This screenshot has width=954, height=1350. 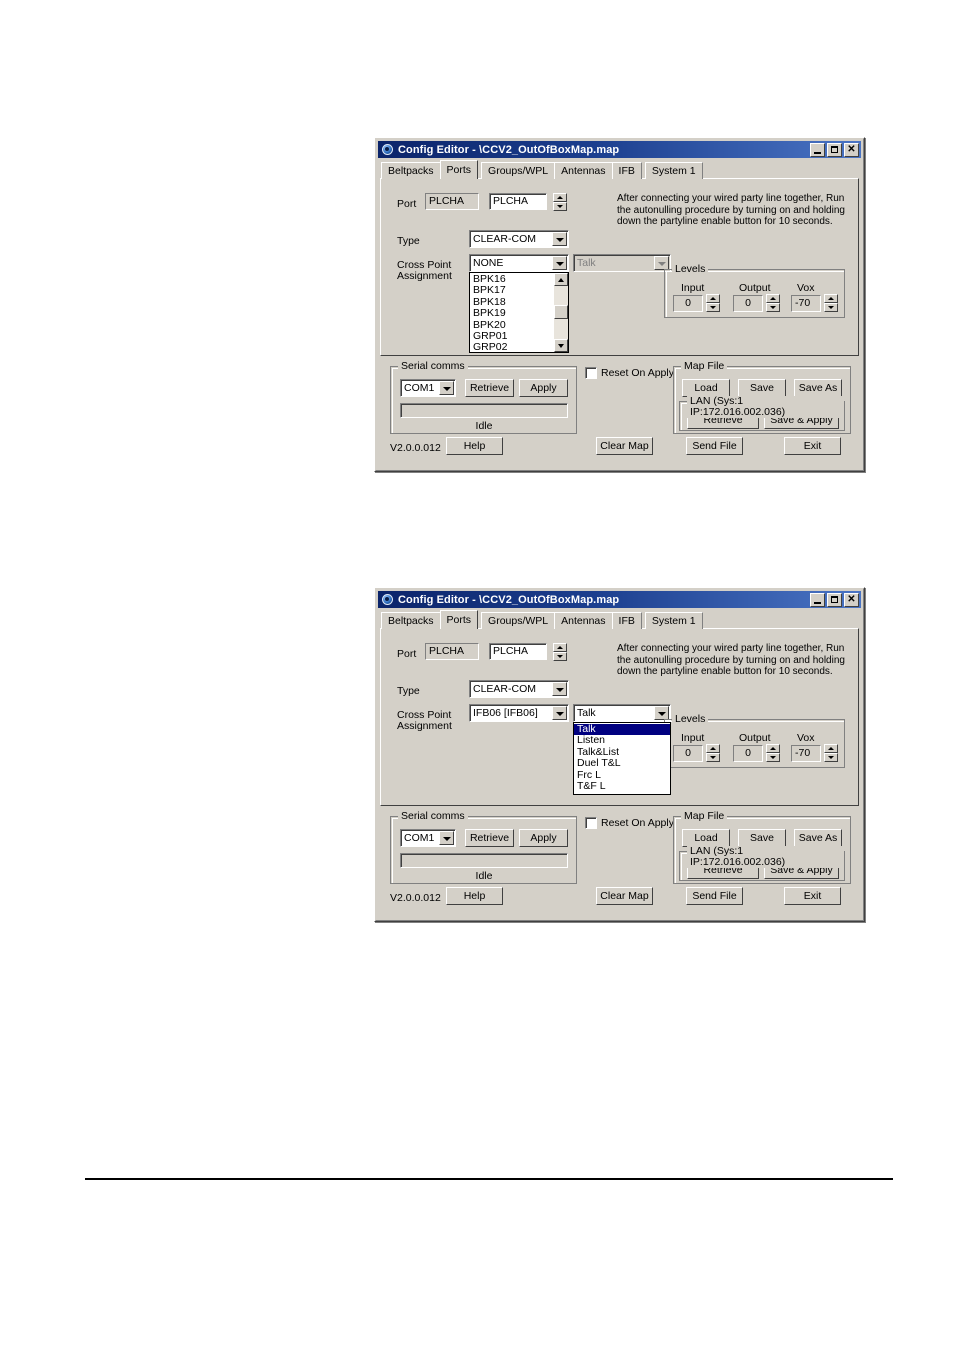 I want to click on mode-option-item: T&F L, so click(x=622, y=786).